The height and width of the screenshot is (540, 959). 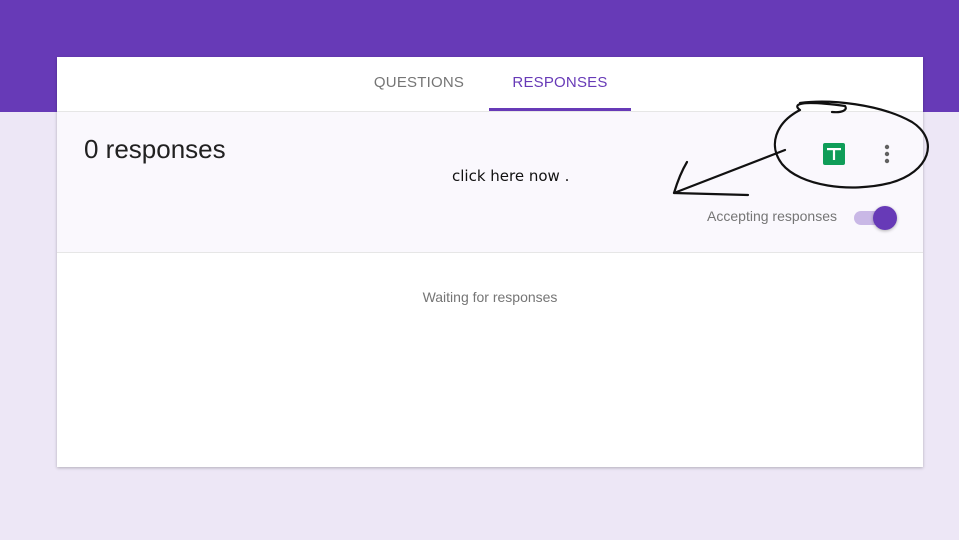 I want to click on tab-responses: RESPONSES, so click(x=560, y=83).